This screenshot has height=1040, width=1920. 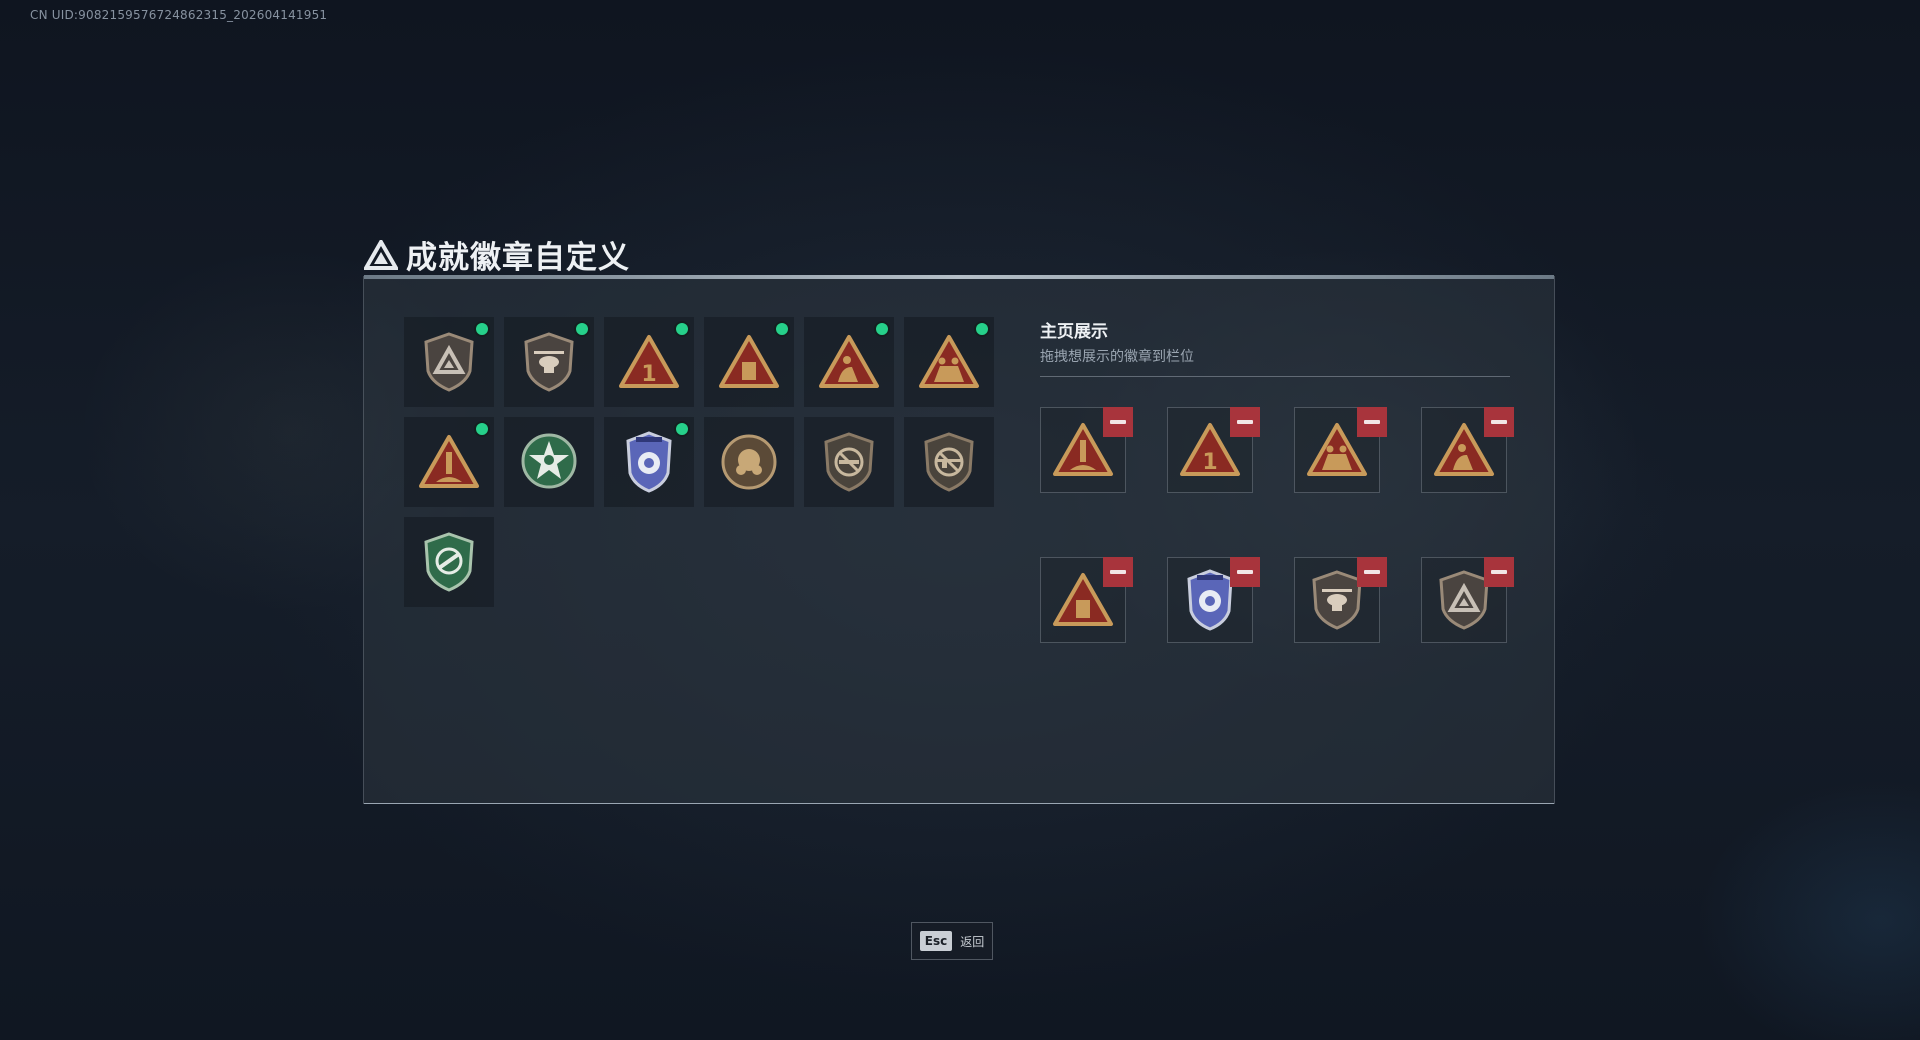 What do you see at coordinates (1277, 525) in the screenshot?
I see `showcase-slots: 1` at bounding box center [1277, 525].